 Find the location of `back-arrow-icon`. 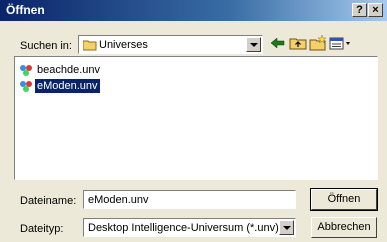

back-arrow-icon is located at coordinates (278, 43).